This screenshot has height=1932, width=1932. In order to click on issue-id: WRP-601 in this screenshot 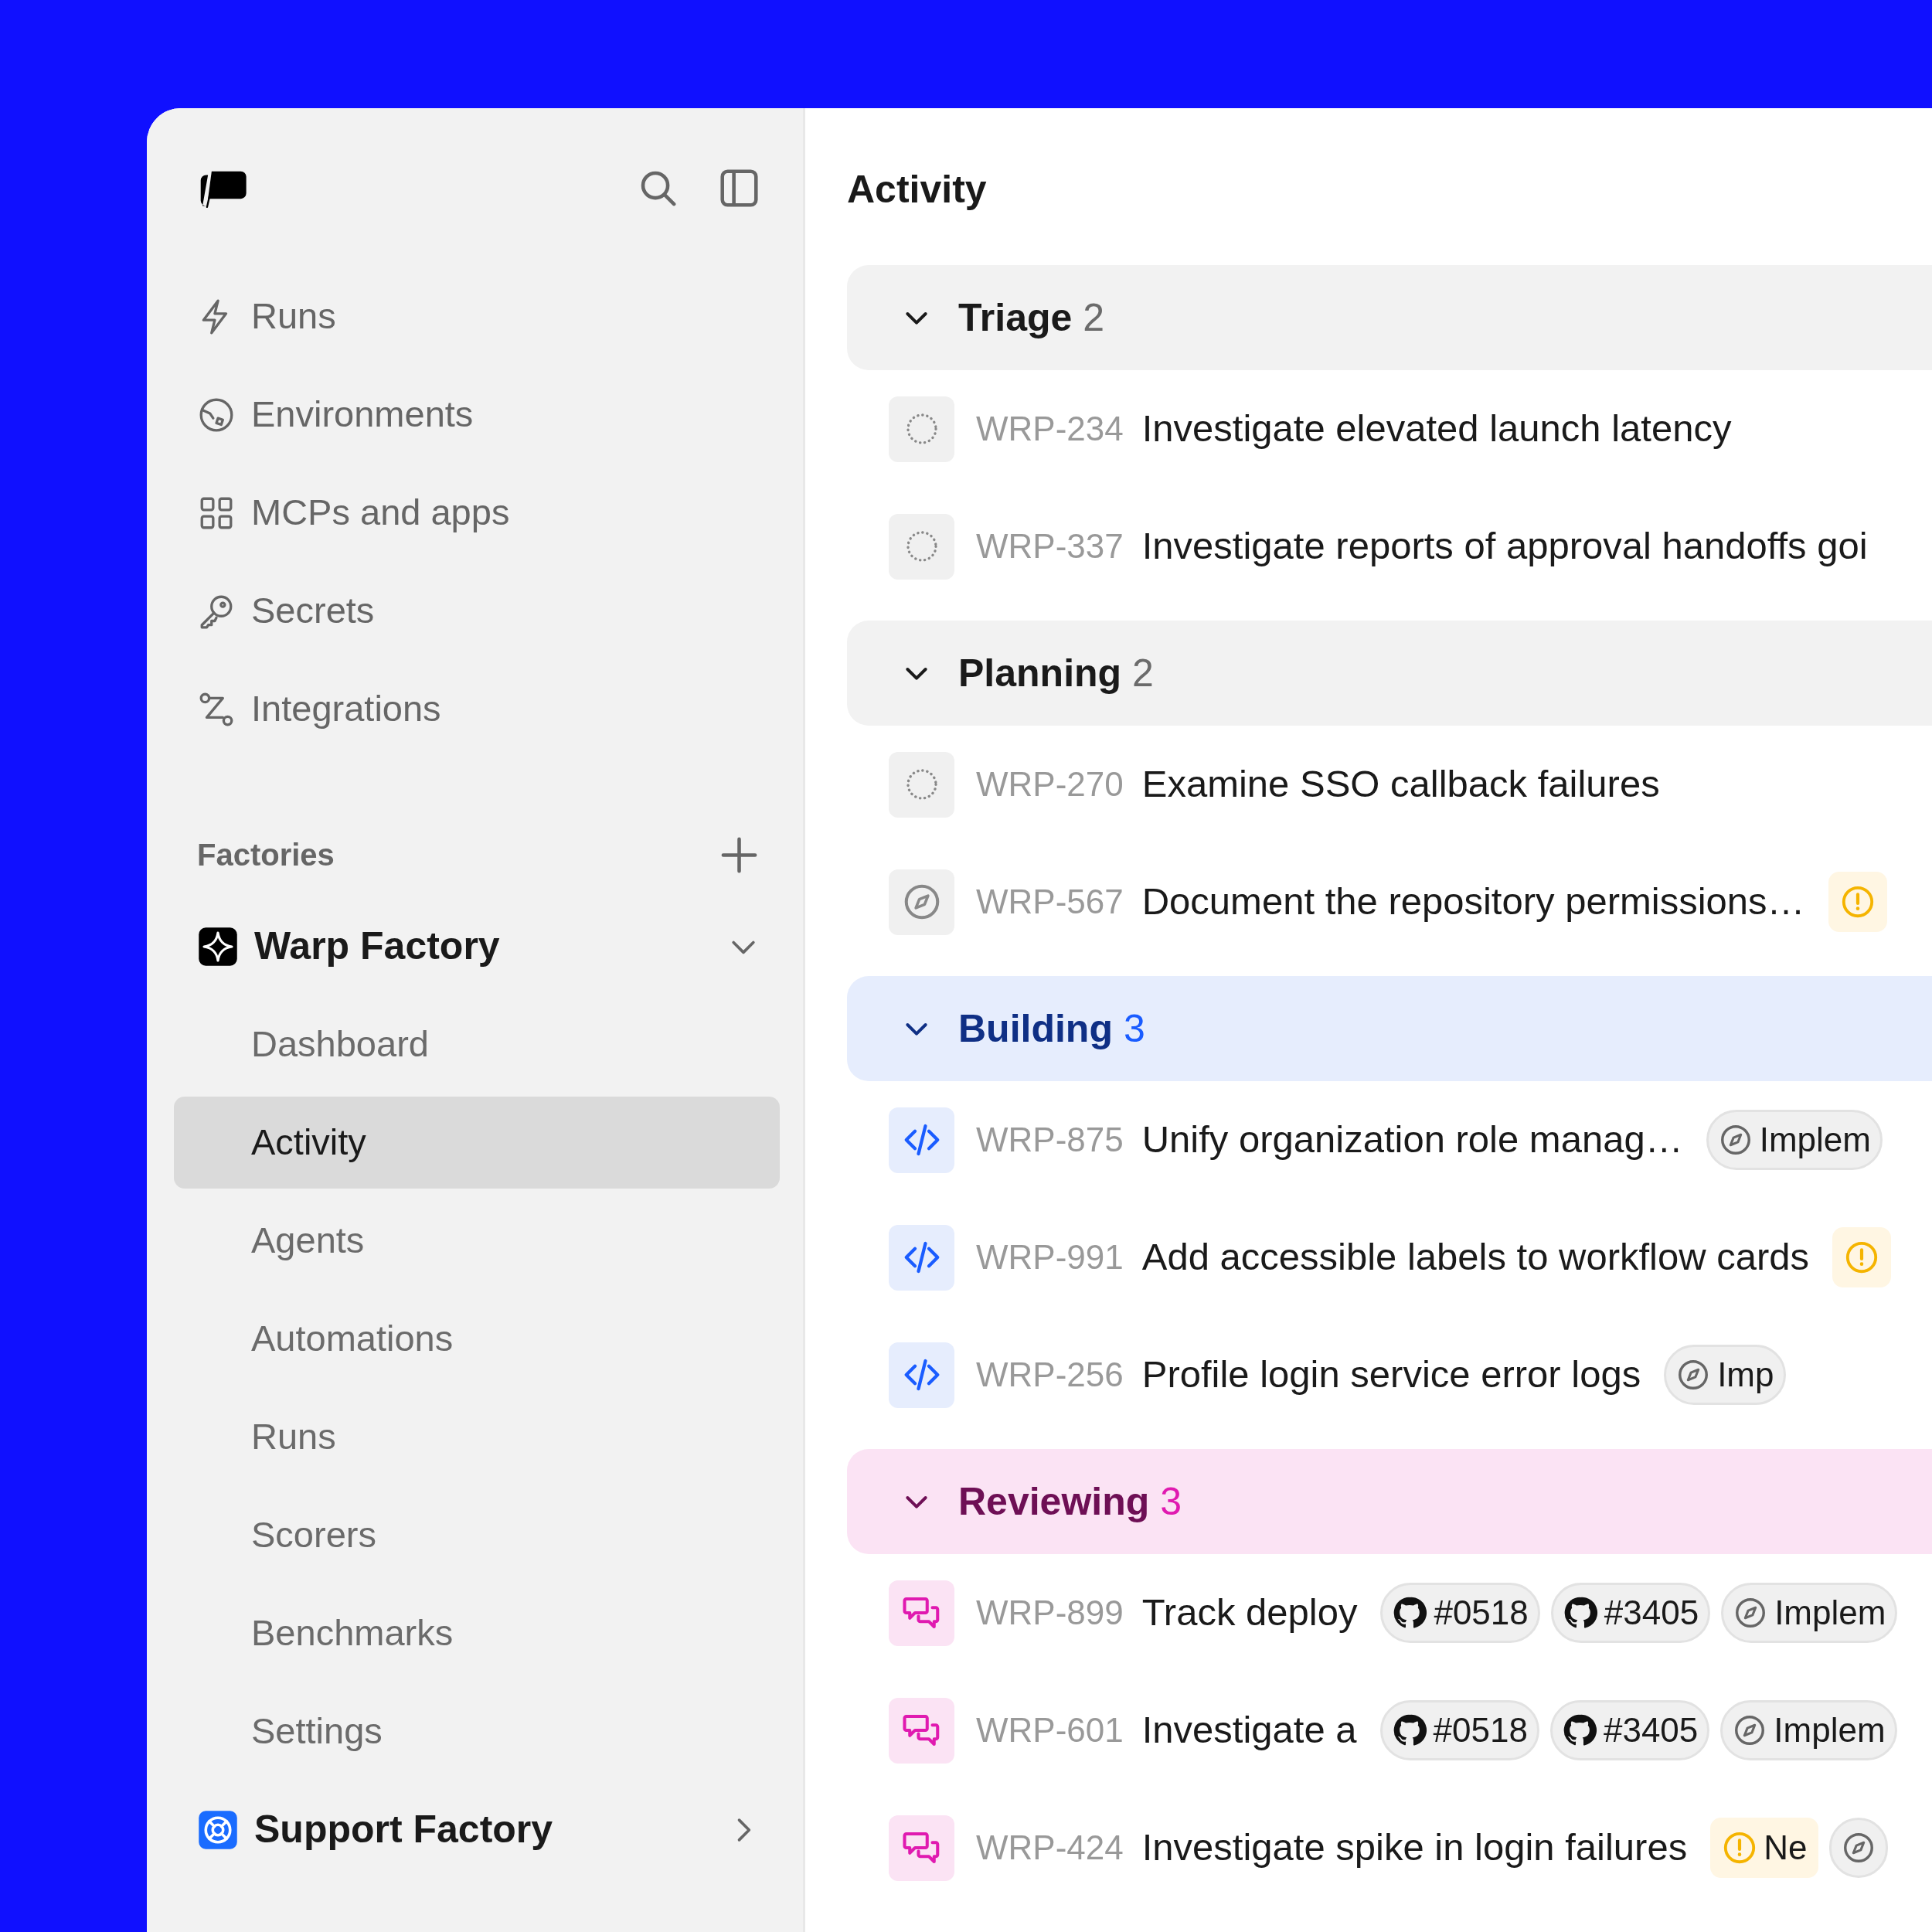, I will do `click(1050, 1730)`.